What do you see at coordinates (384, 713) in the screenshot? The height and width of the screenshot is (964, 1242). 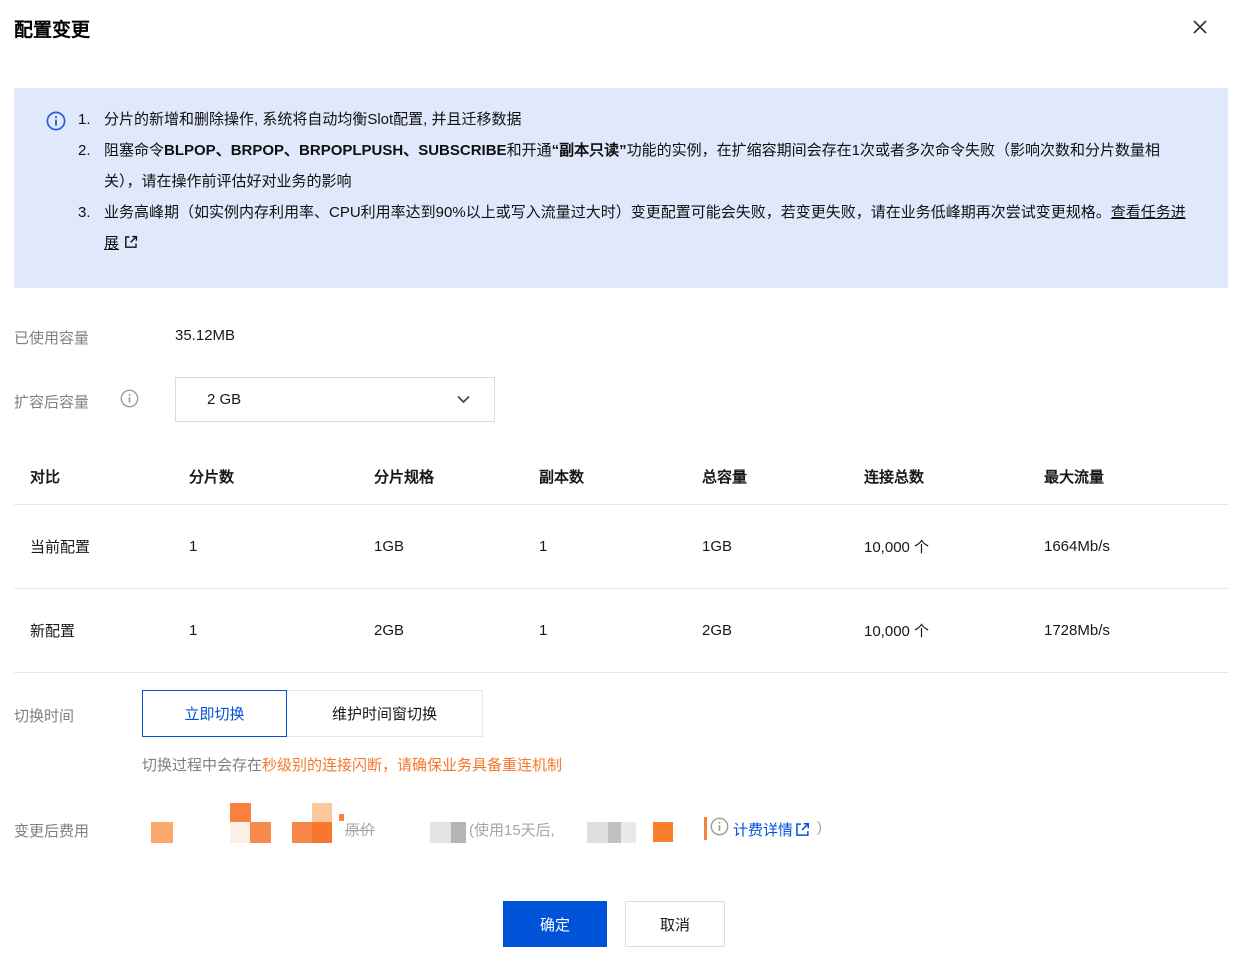 I see `tab-switch-maintenance-window: 维护时间窗切换` at bounding box center [384, 713].